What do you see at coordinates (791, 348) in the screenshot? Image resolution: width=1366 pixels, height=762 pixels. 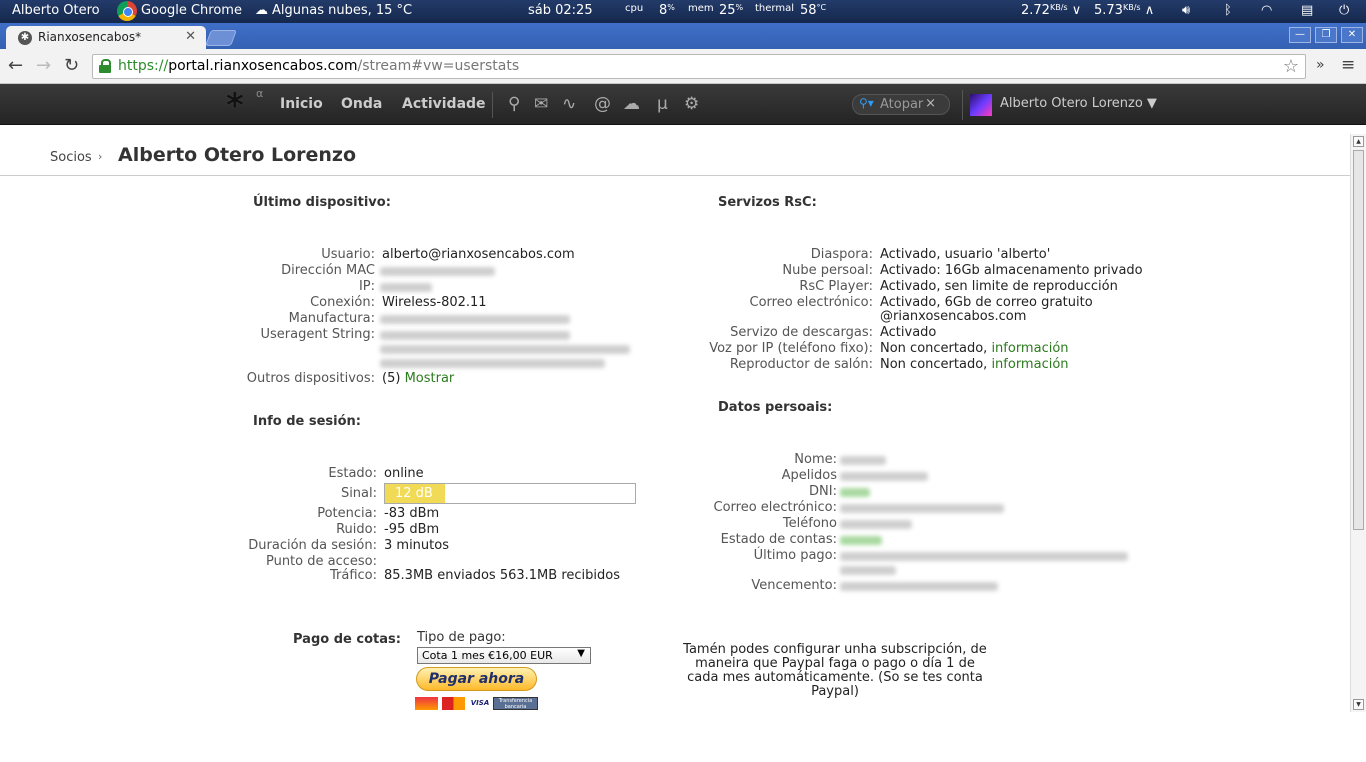 I see `voz-ip-label: Voz por IP (teléfono fixo):` at bounding box center [791, 348].